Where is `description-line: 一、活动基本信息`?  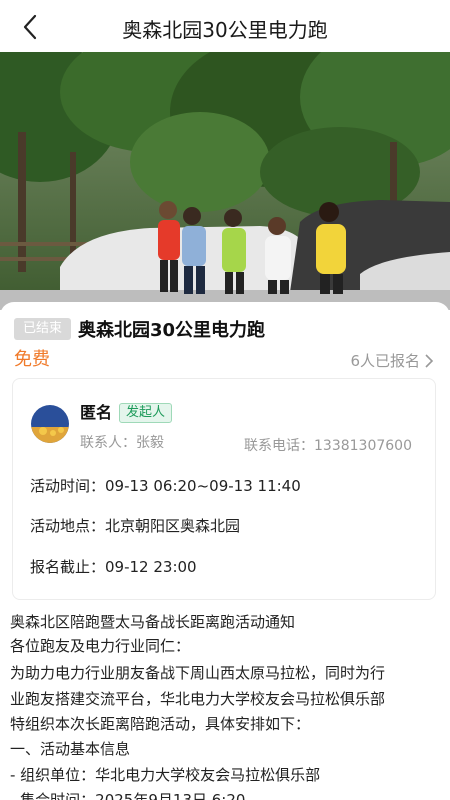
description-line: 一、活动基本信息 is located at coordinates (70, 749).